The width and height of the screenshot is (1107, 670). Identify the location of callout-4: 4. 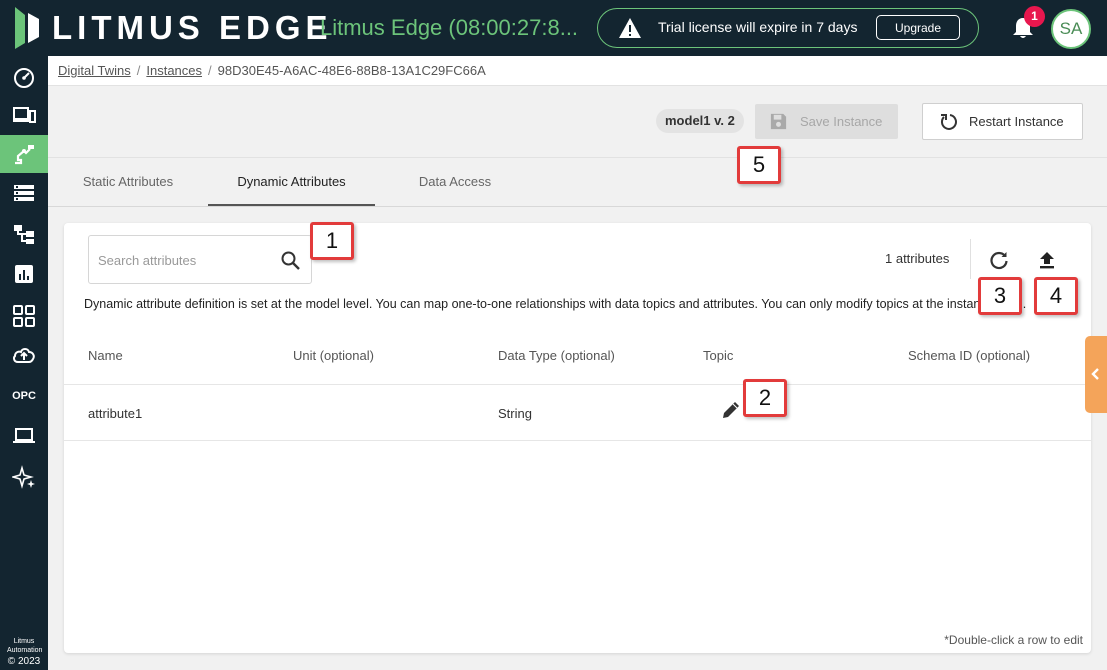
(1056, 296).